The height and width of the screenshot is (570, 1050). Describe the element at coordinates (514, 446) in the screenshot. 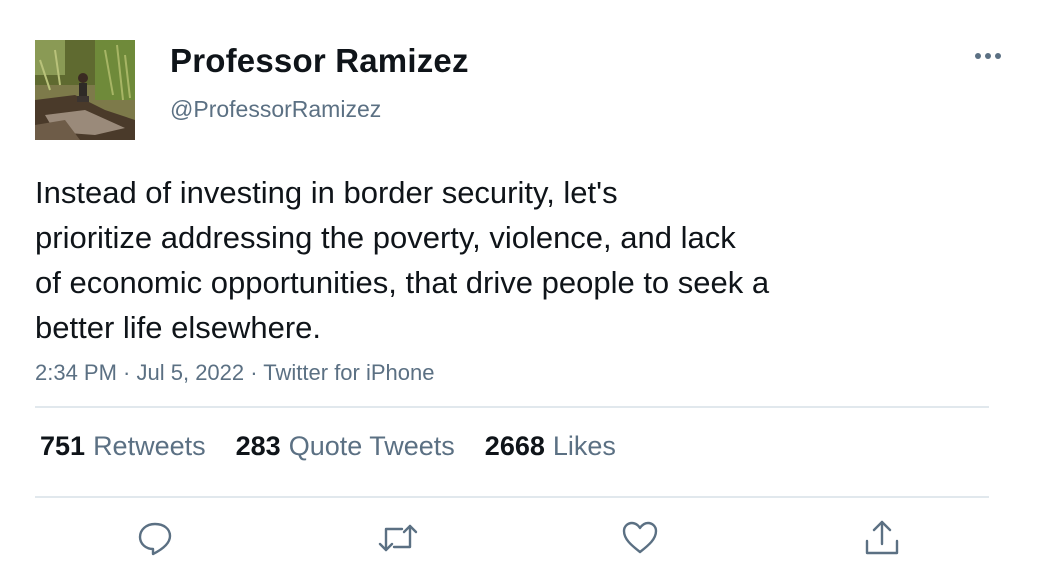

I see `likes-count: 2668` at that location.